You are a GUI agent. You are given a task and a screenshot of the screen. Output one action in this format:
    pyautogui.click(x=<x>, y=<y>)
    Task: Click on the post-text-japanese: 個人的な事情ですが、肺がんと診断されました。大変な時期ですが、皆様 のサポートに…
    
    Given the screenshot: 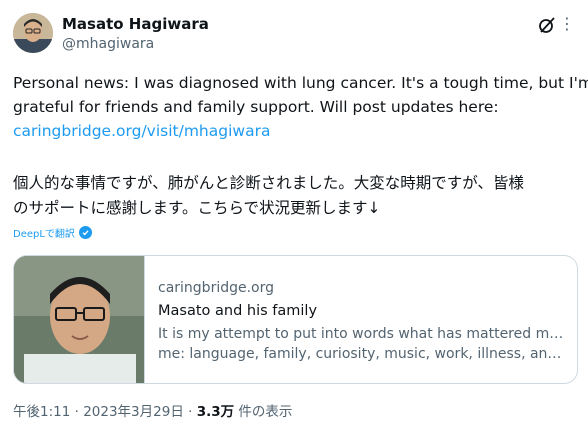 What is the action you would take?
    pyautogui.click(x=296, y=196)
    